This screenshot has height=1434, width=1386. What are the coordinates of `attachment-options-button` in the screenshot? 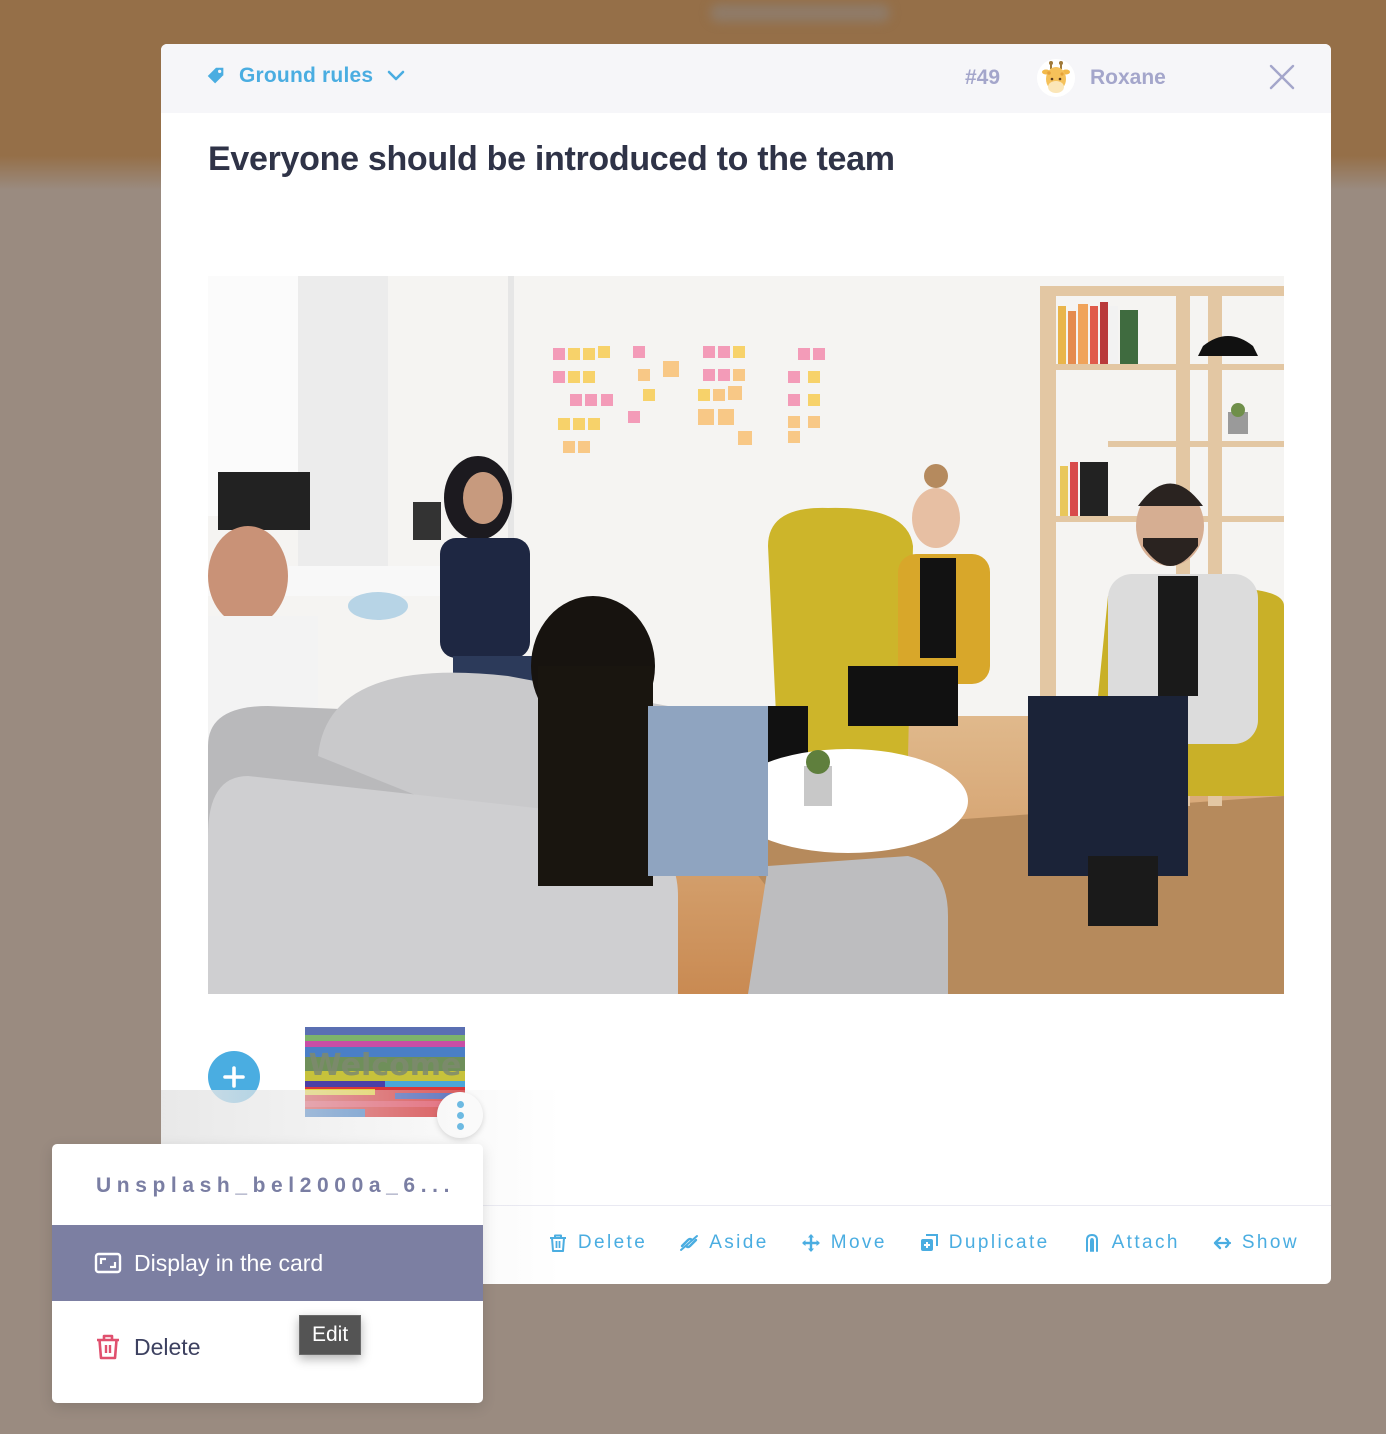 It's located at (460, 1115).